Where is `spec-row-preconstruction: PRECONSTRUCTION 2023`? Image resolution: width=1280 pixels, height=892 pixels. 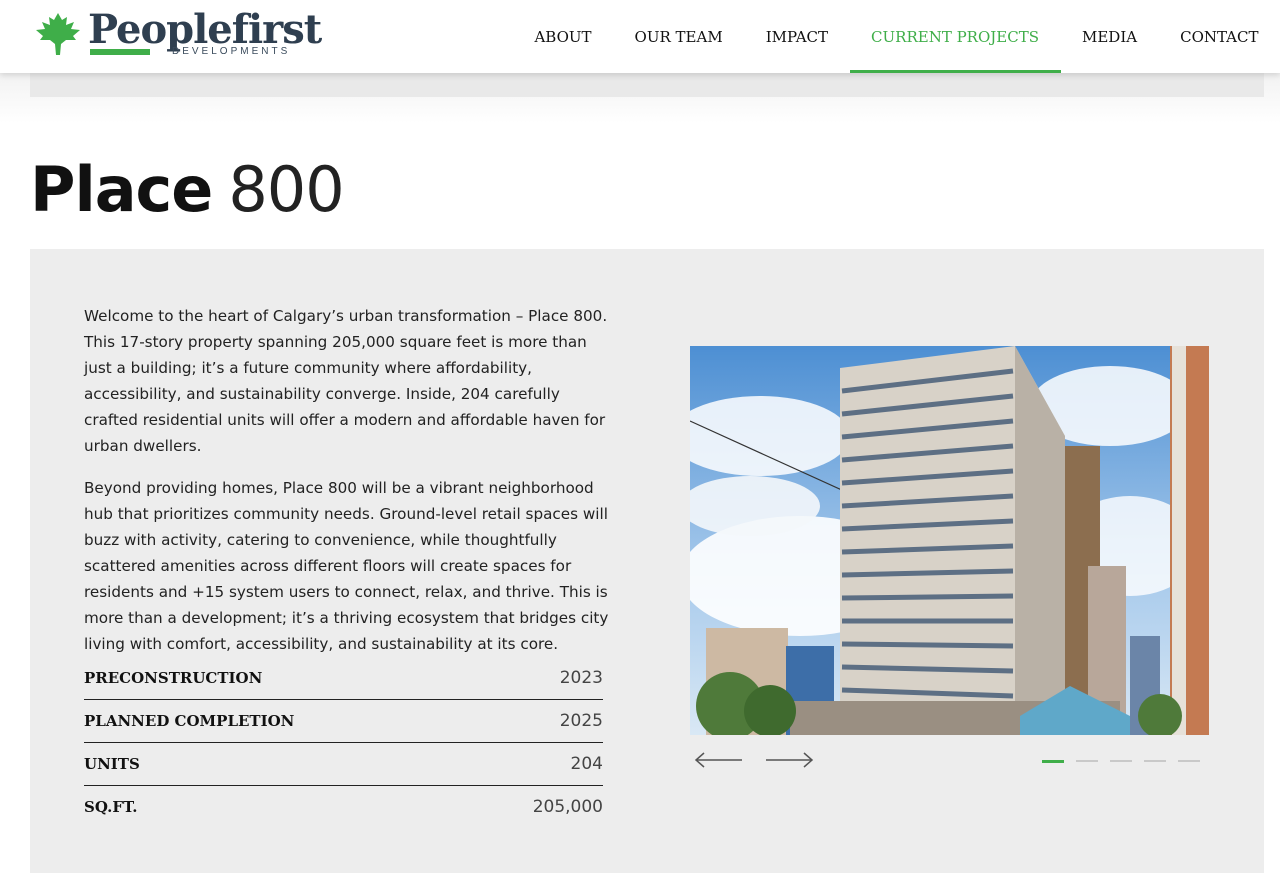 spec-row-preconstruction: PRECONSTRUCTION 2023 is located at coordinates (343, 678).